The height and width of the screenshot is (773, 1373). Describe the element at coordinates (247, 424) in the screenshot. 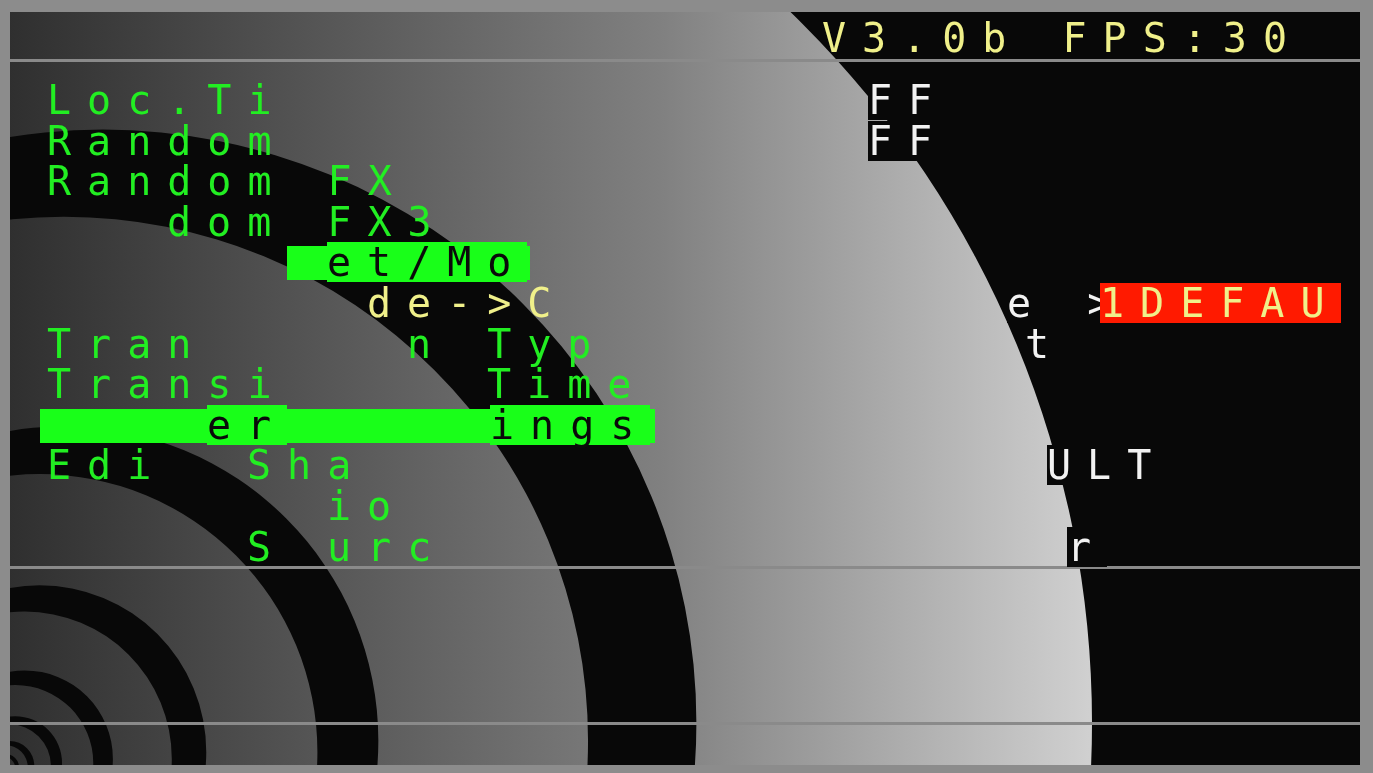

I see `menu-label: er` at that location.